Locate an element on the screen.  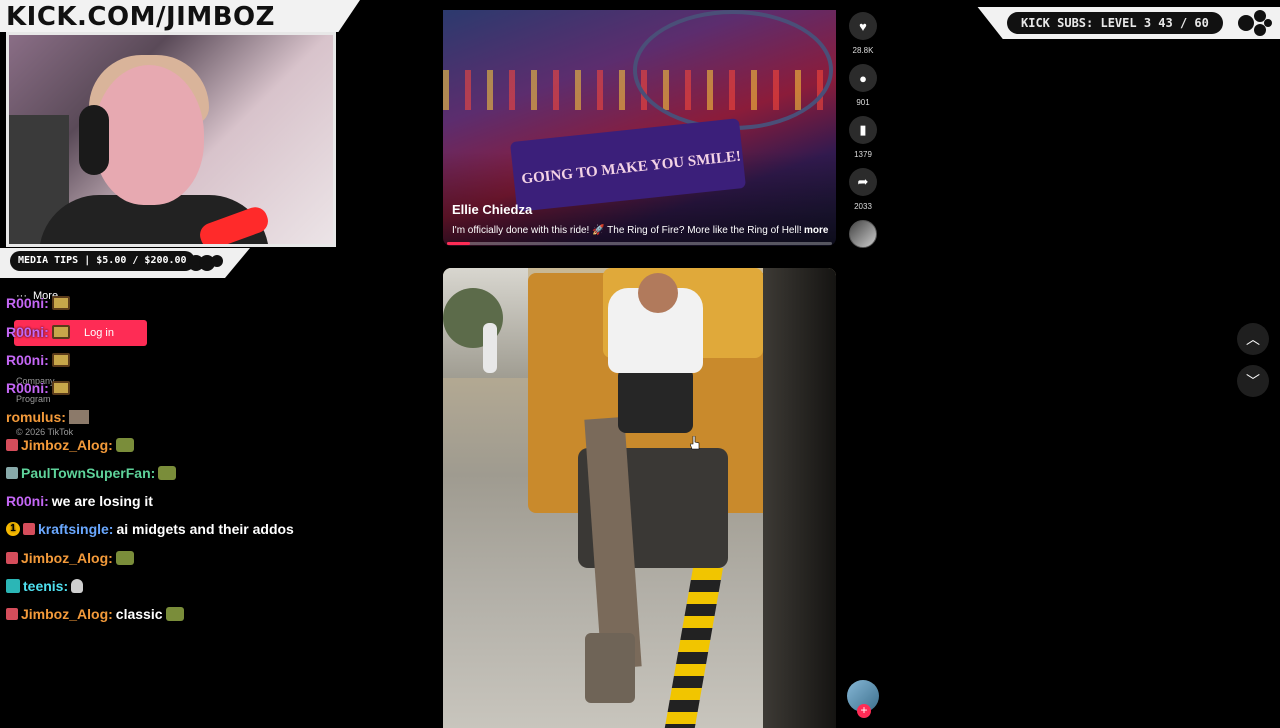
heart-icon: ♥ is located at coordinates (863, 26).